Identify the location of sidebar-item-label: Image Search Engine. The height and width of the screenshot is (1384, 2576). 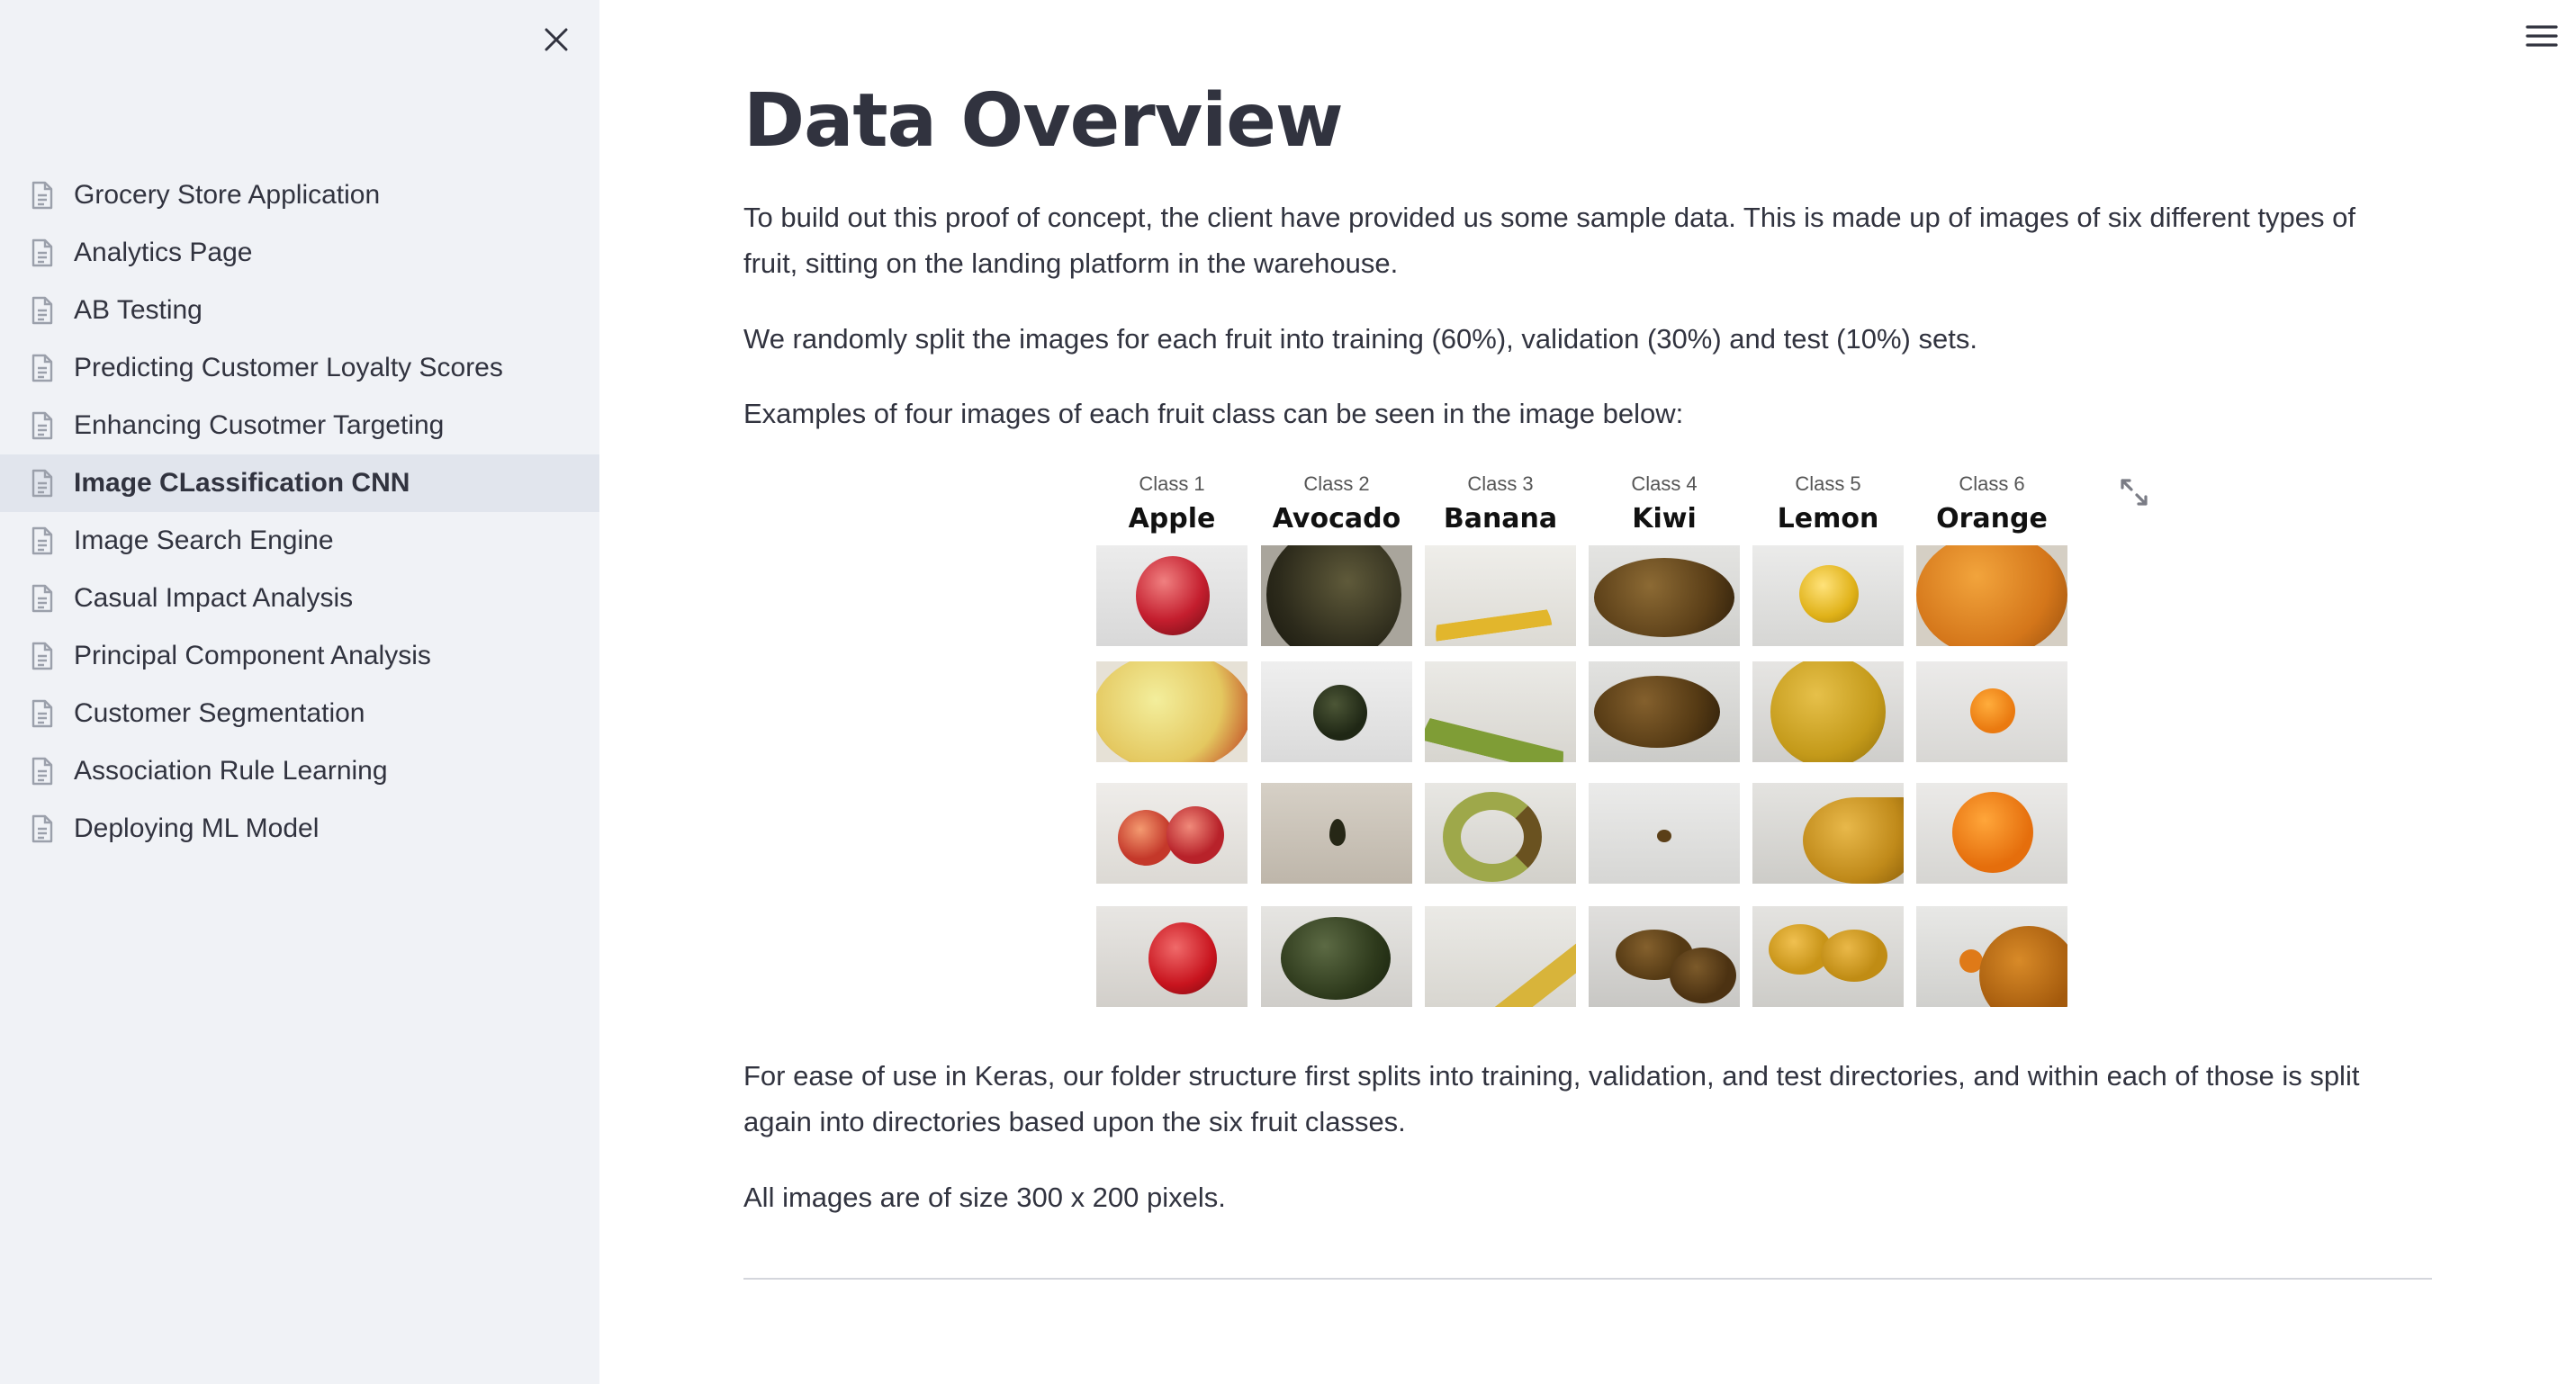
(204, 541).